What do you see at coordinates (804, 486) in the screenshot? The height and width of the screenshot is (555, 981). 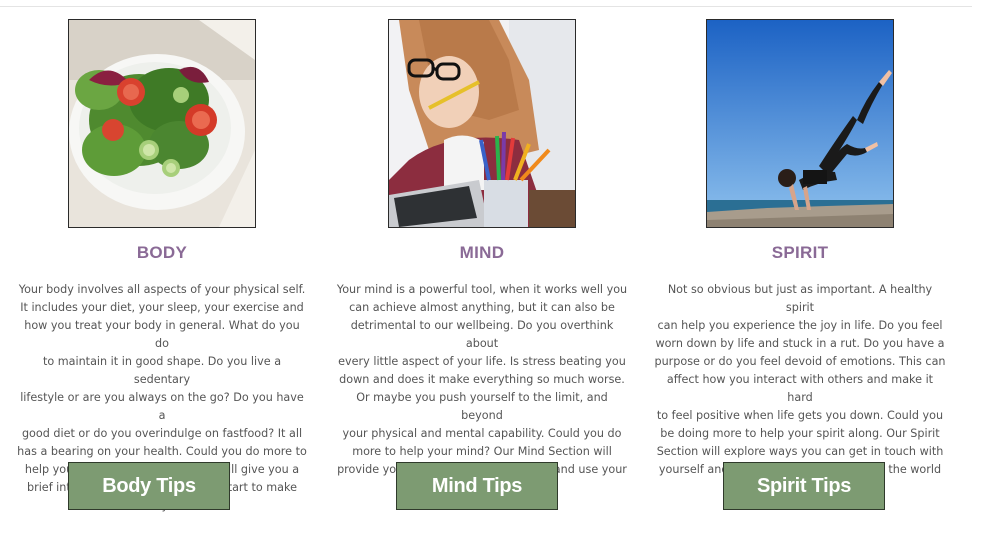 I see `spirit-tips-button: Spirit Tips` at bounding box center [804, 486].